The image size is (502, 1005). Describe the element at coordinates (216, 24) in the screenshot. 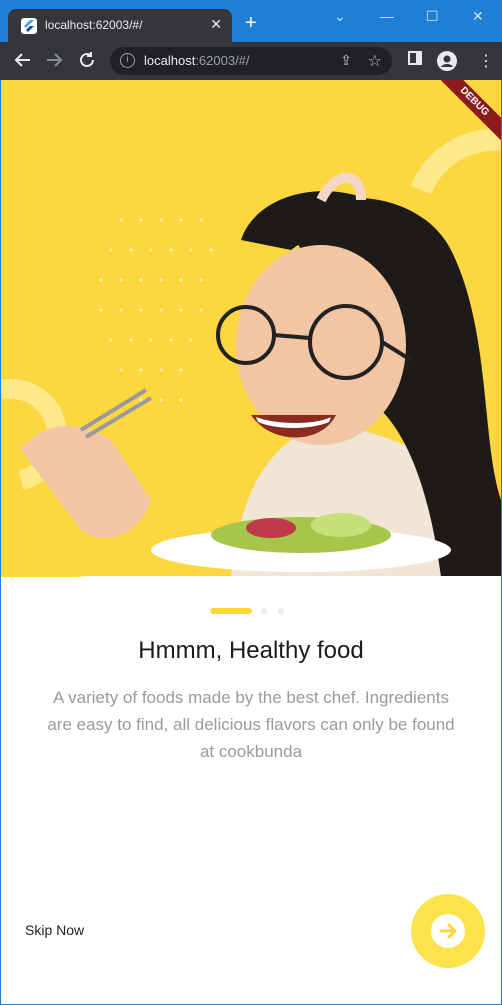

I see `close-tab-icon: ✕` at that location.